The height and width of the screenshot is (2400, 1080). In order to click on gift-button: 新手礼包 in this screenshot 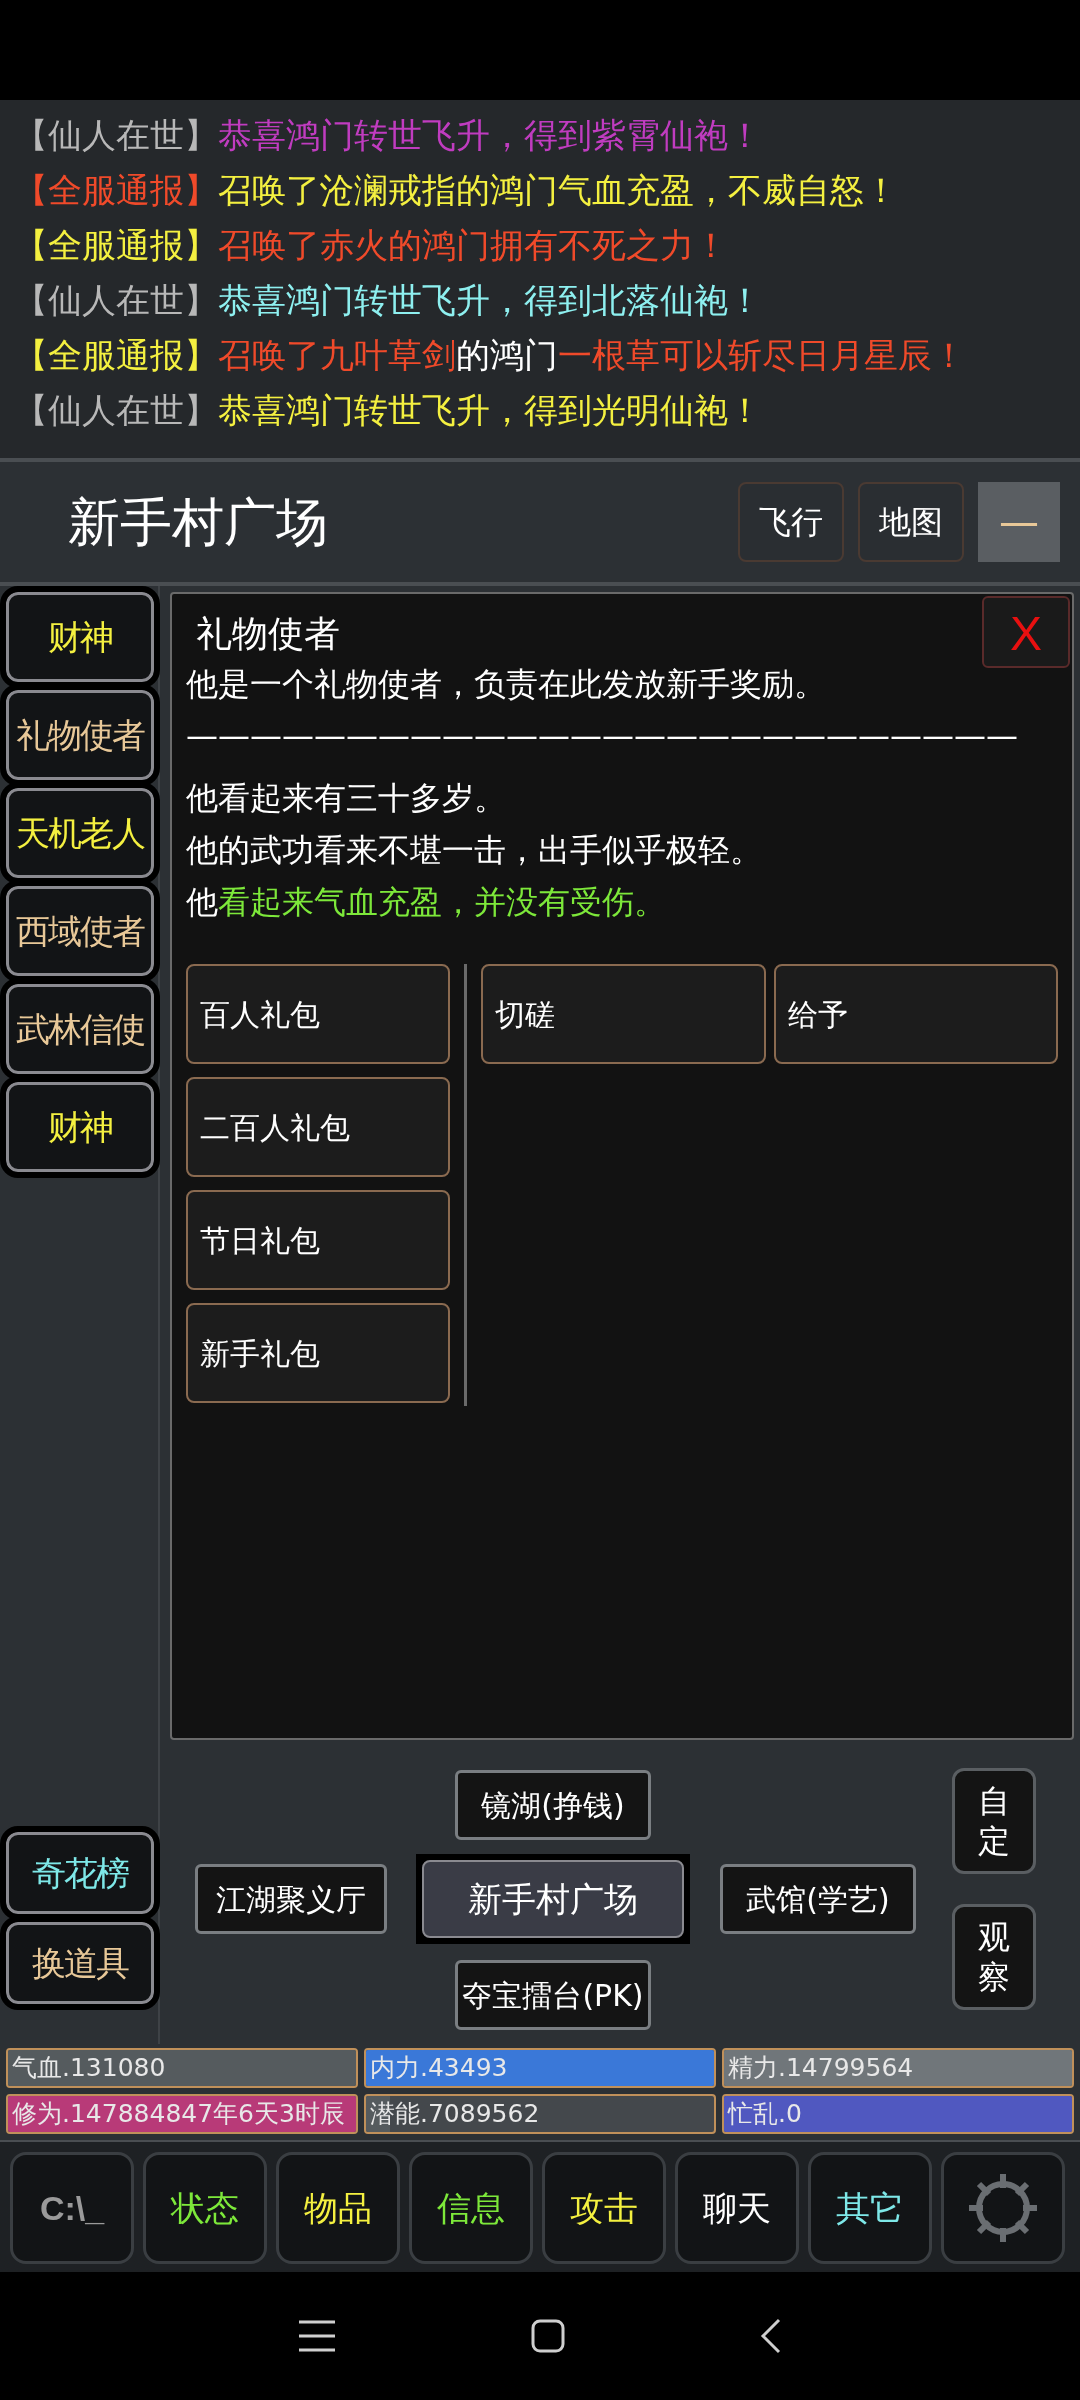, I will do `click(318, 1353)`.